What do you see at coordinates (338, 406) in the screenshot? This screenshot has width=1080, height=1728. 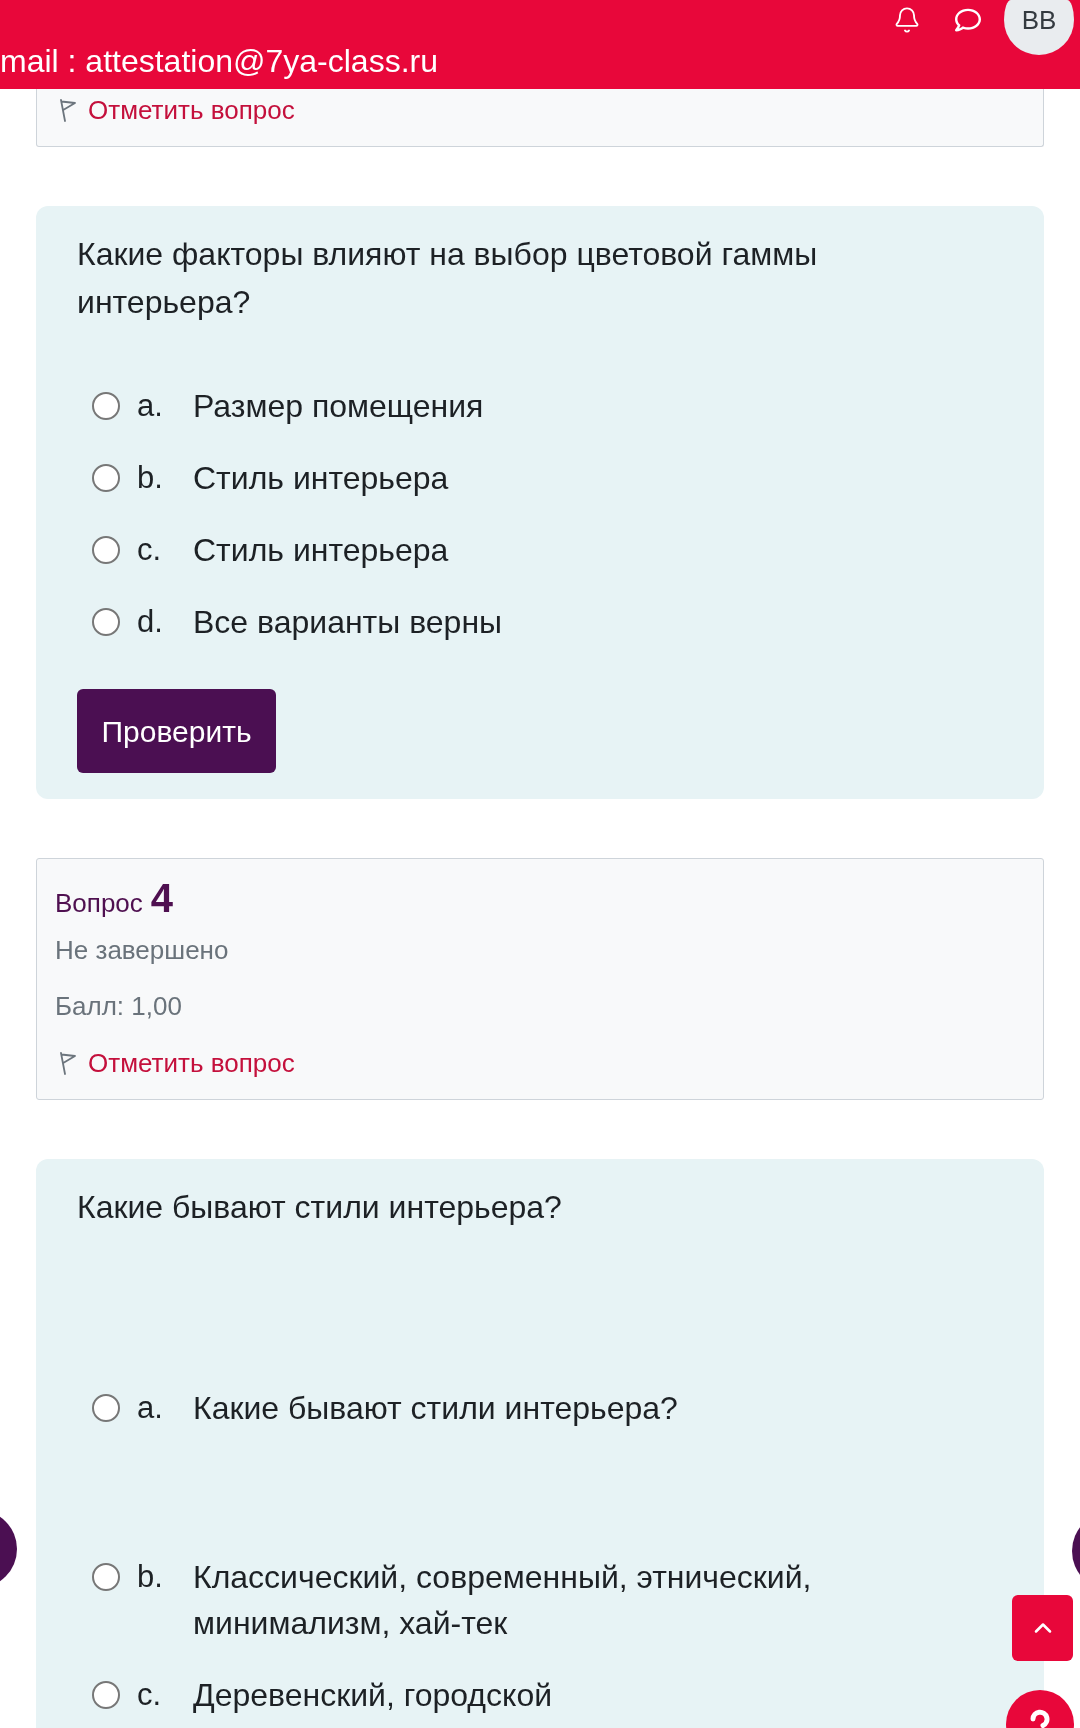 I see `option-label: Размер помещения` at bounding box center [338, 406].